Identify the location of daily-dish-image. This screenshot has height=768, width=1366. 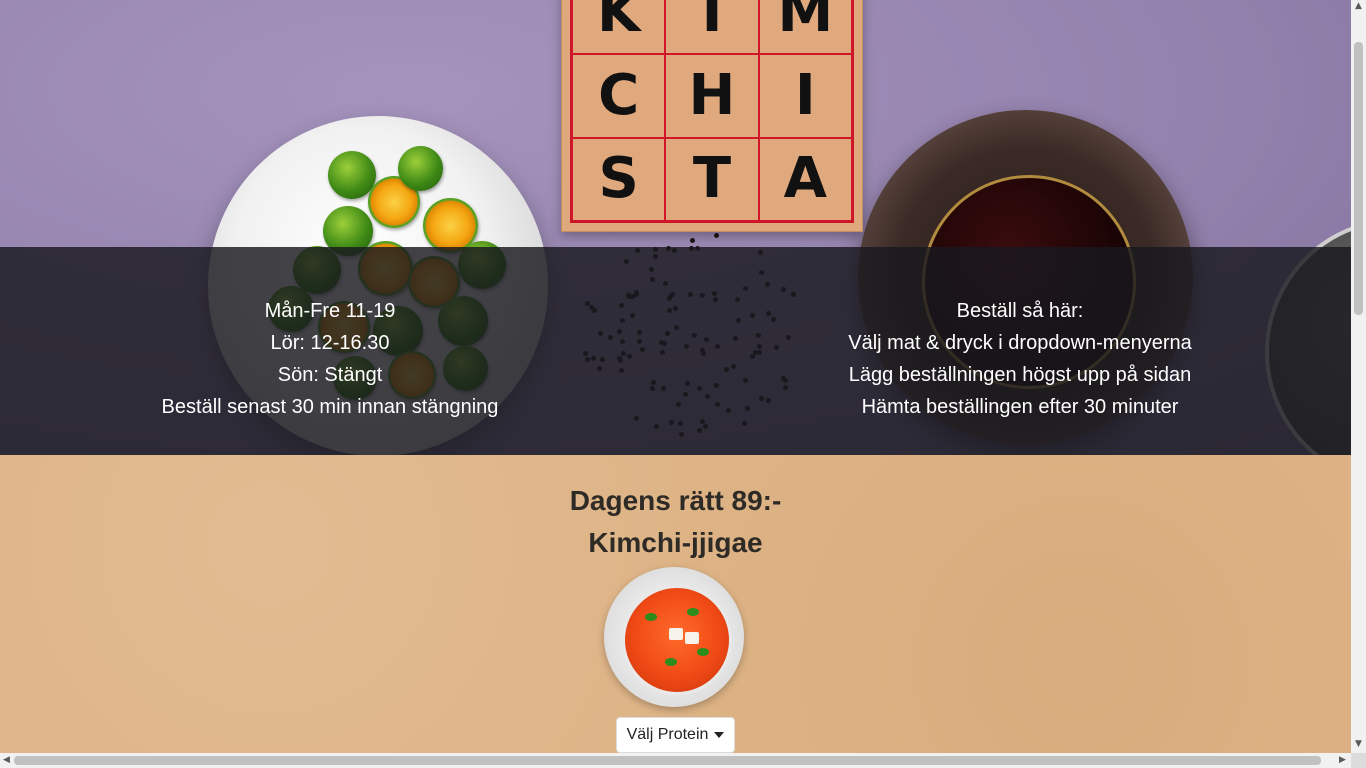
(674, 637).